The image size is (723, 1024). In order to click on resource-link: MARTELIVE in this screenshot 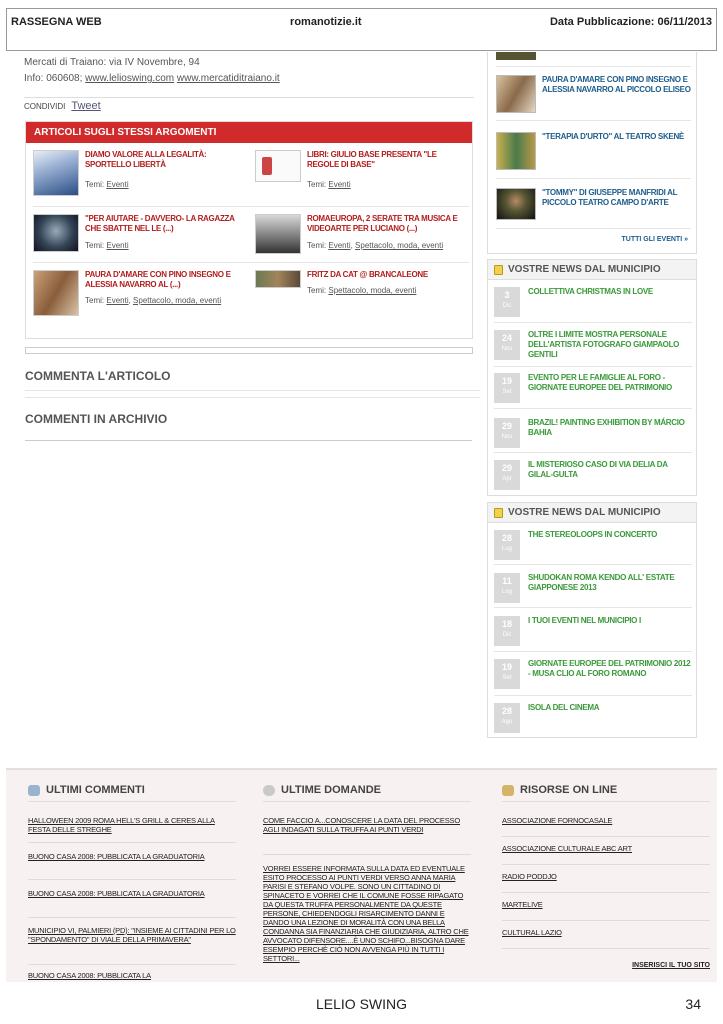, I will do `click(606, 904)`.